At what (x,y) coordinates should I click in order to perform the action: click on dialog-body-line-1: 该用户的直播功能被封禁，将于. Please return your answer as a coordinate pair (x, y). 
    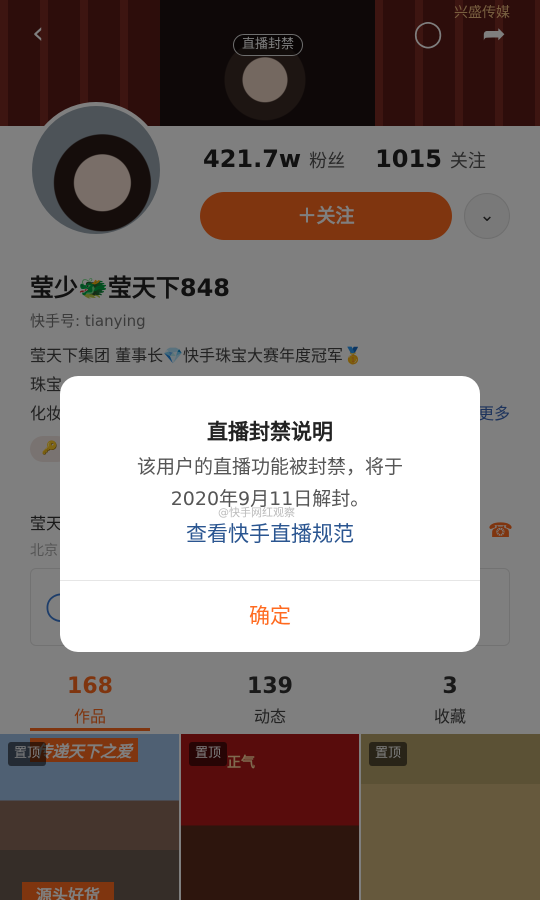
    Looking at the image, I should click on (269, 467).